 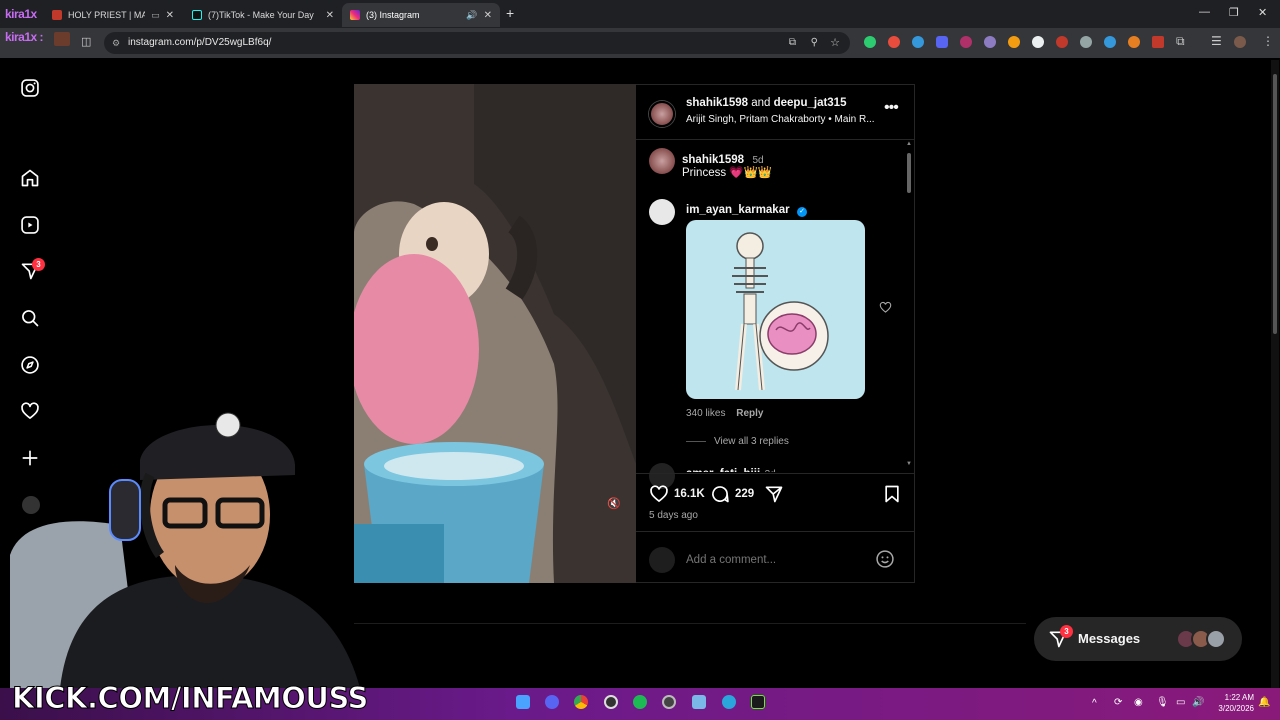 I want to click on comment-icon, so click(x=720, y=494).